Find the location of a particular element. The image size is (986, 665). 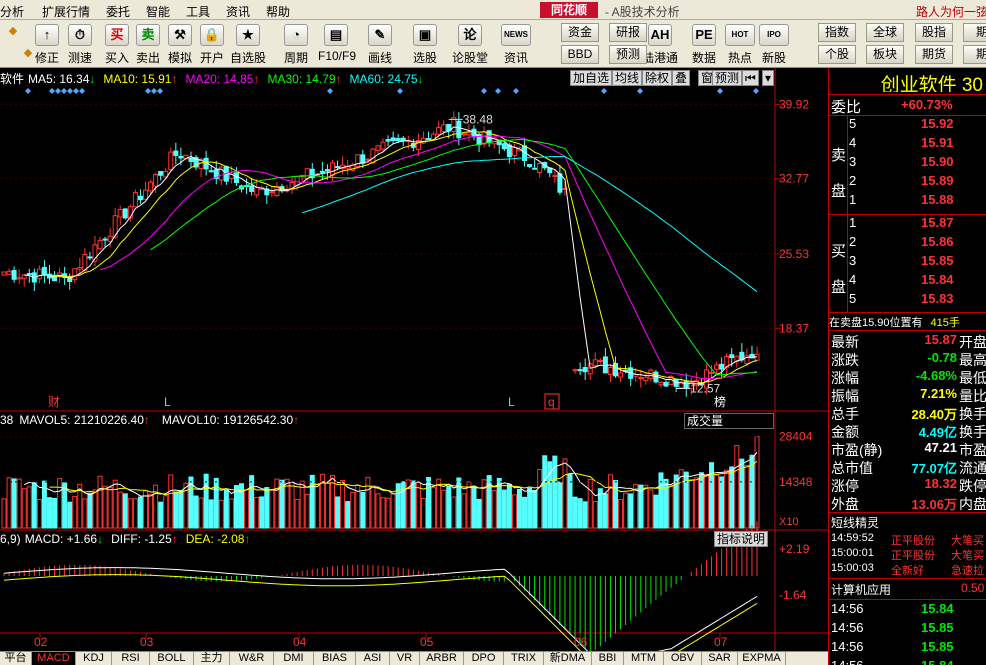

tab-13: TRIX is located at coordinates (524, 658).